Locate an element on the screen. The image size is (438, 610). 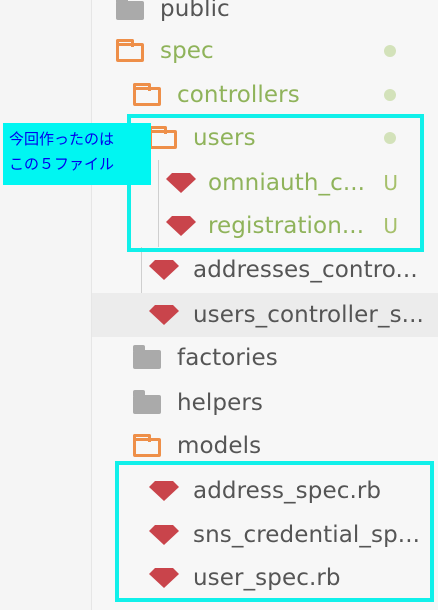
annotation-note: 今回作ったのは この５ファイル is located at coordinates (77, 154).